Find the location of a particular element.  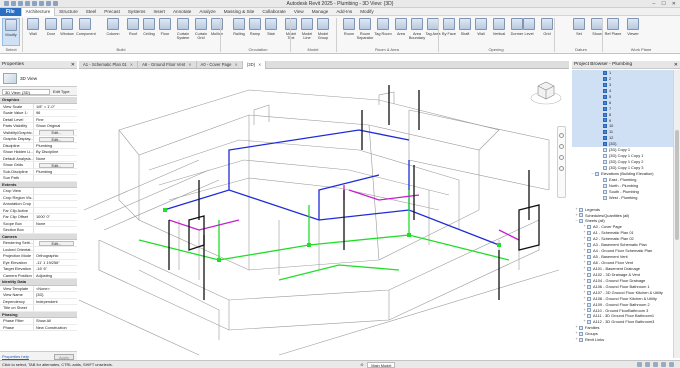

view-tab-a0-cover-page: A0 - Cover Page ✕ is located at coordinates (220, 65).